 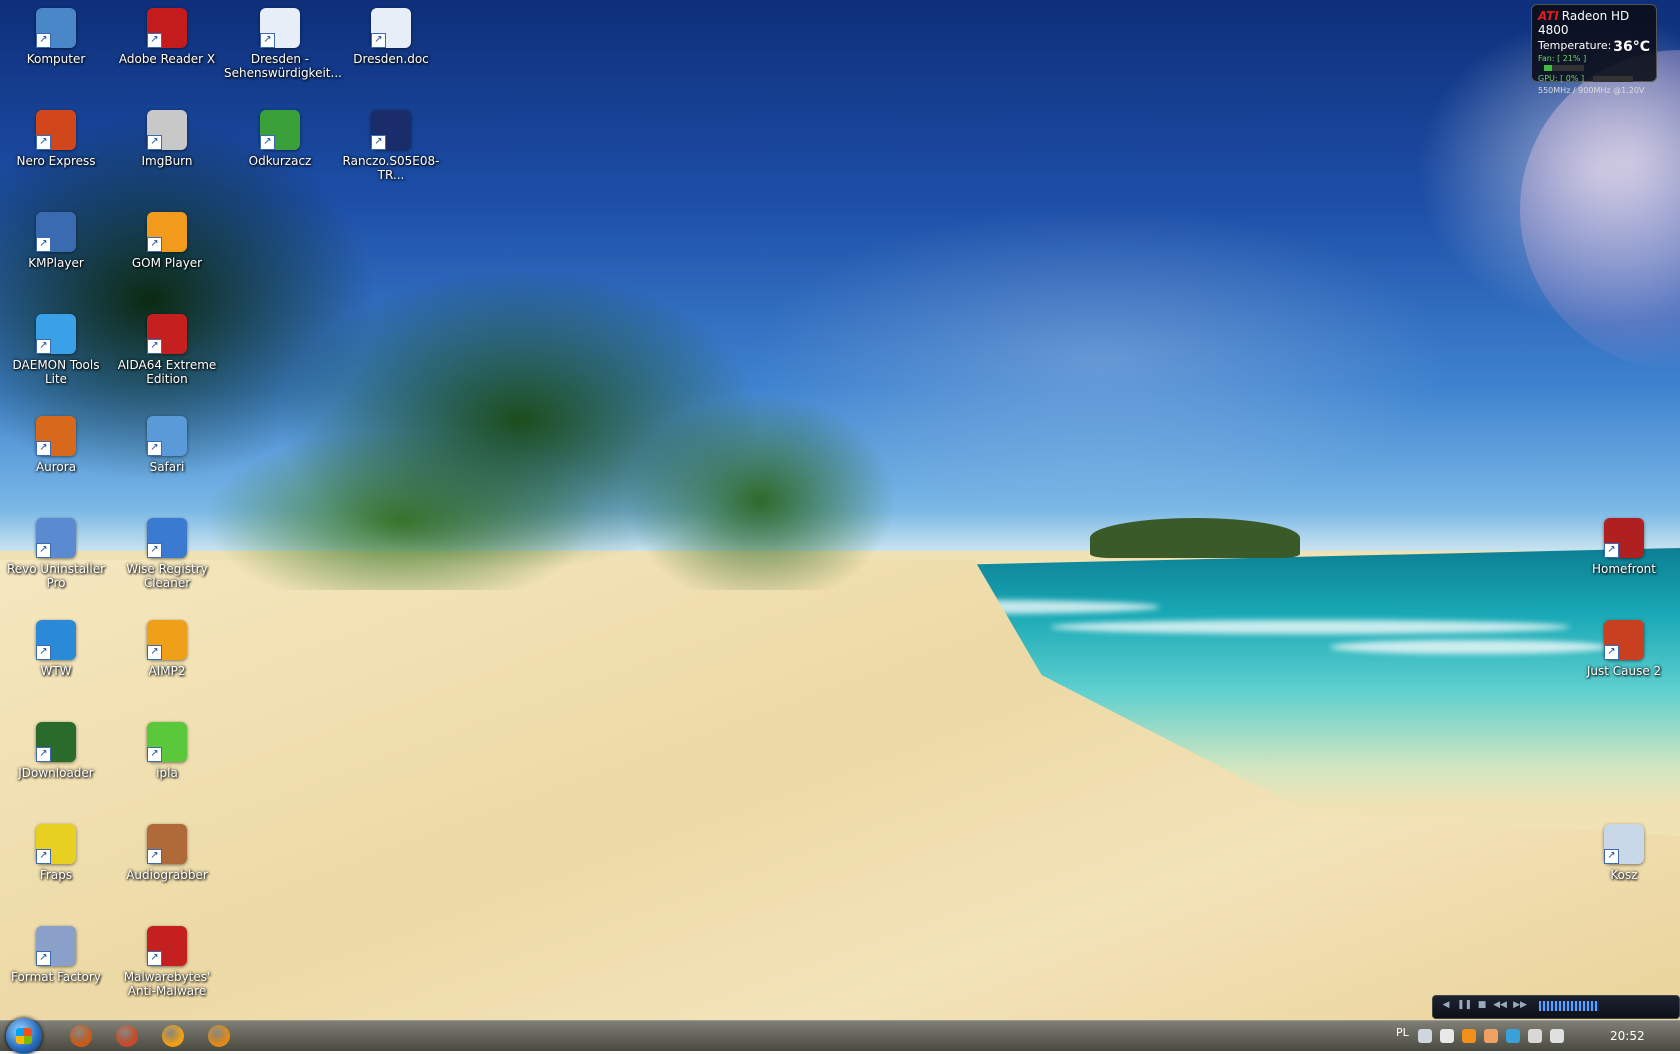 I want to click on desktop-icon-label: AIDA64 Extreme Edition, so click(x=167, y=372).